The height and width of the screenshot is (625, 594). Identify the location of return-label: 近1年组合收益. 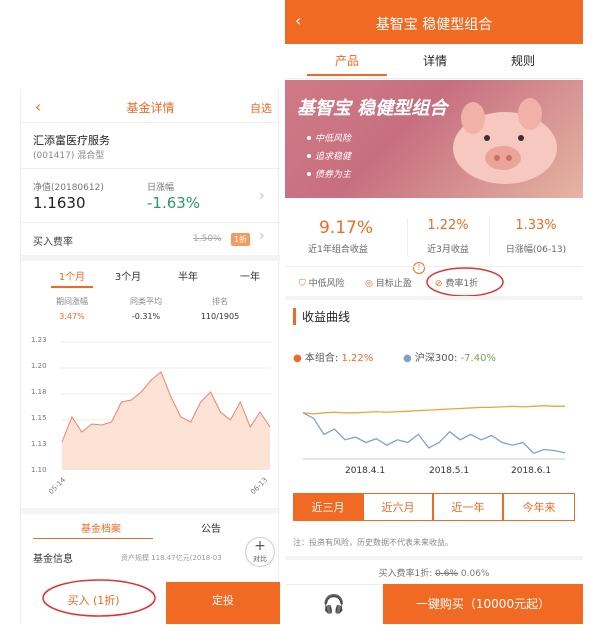
(338, 250).